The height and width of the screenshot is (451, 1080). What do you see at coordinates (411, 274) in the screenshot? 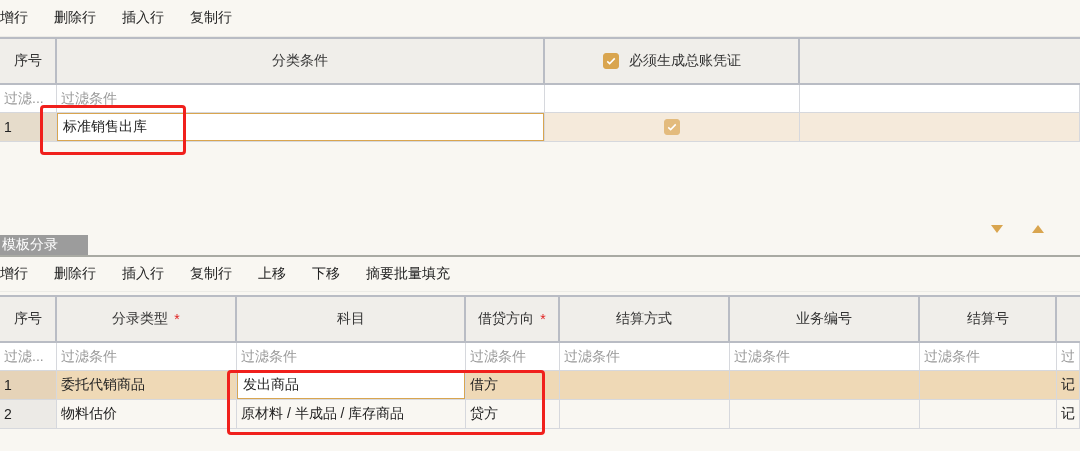
I see `toolbar-button: 摘要批量填充` at bounding box center [411, 274].